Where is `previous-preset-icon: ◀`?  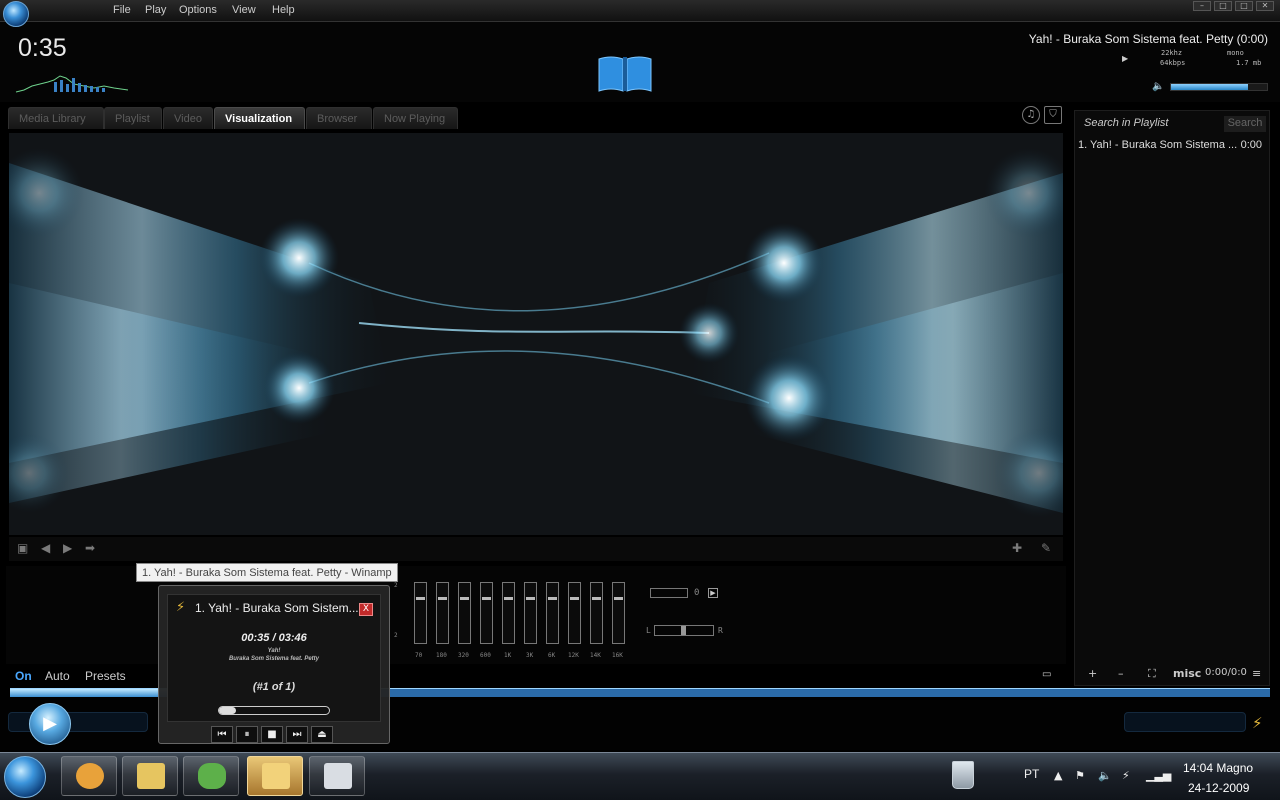 previous-preset-icon: ◀ is located at coordinates (45, 548).